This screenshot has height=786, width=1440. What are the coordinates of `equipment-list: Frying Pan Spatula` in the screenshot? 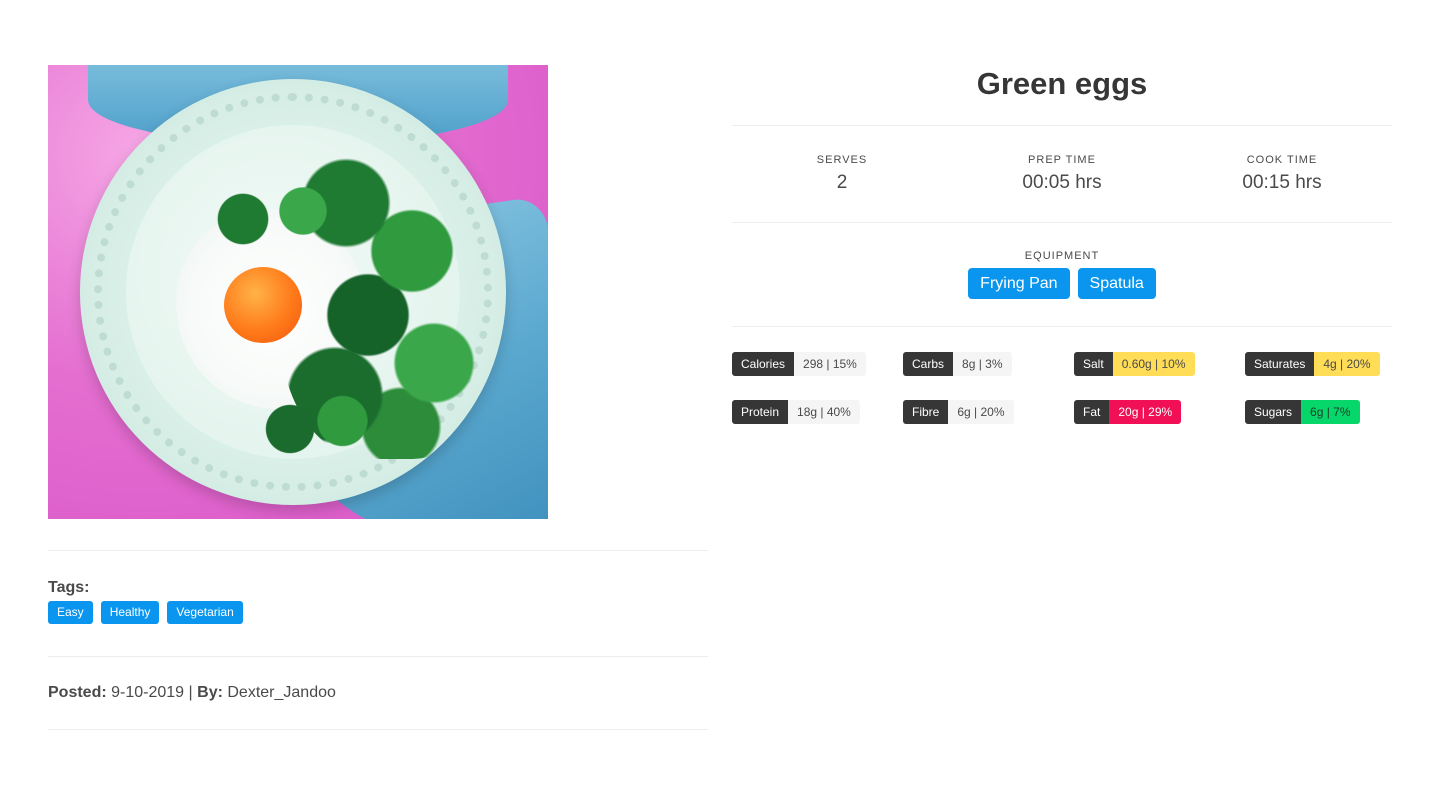 It's located at (1062, 283).